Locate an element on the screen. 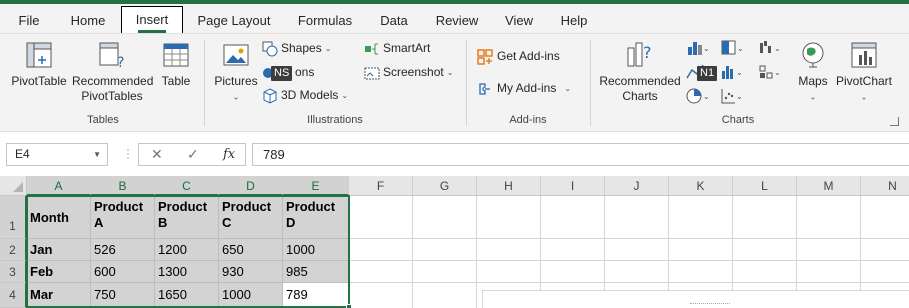  pie-chart-icon: ⌄ is located at coordinates (698, 96).